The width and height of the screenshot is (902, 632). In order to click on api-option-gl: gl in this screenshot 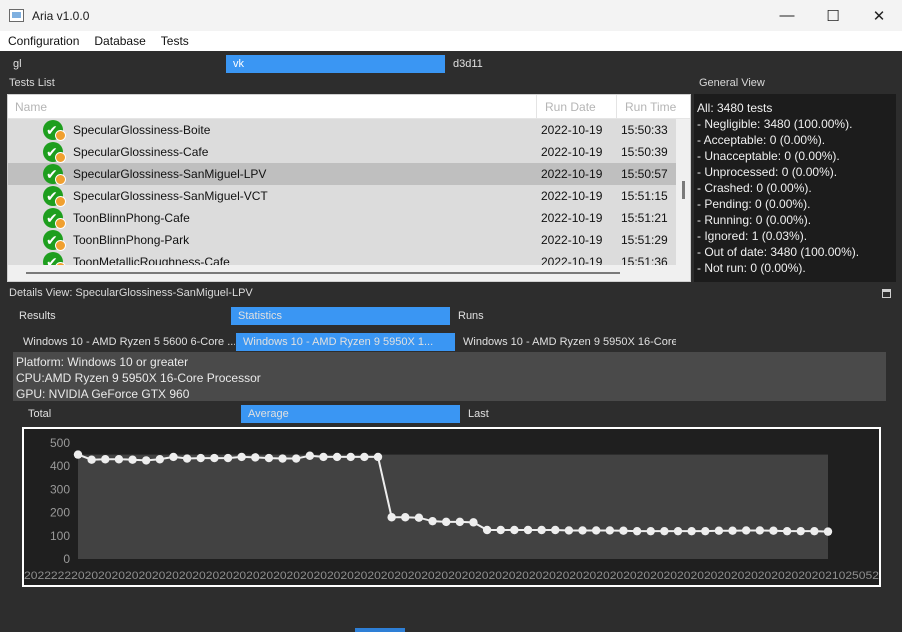, I will do `click(116, 64)`.